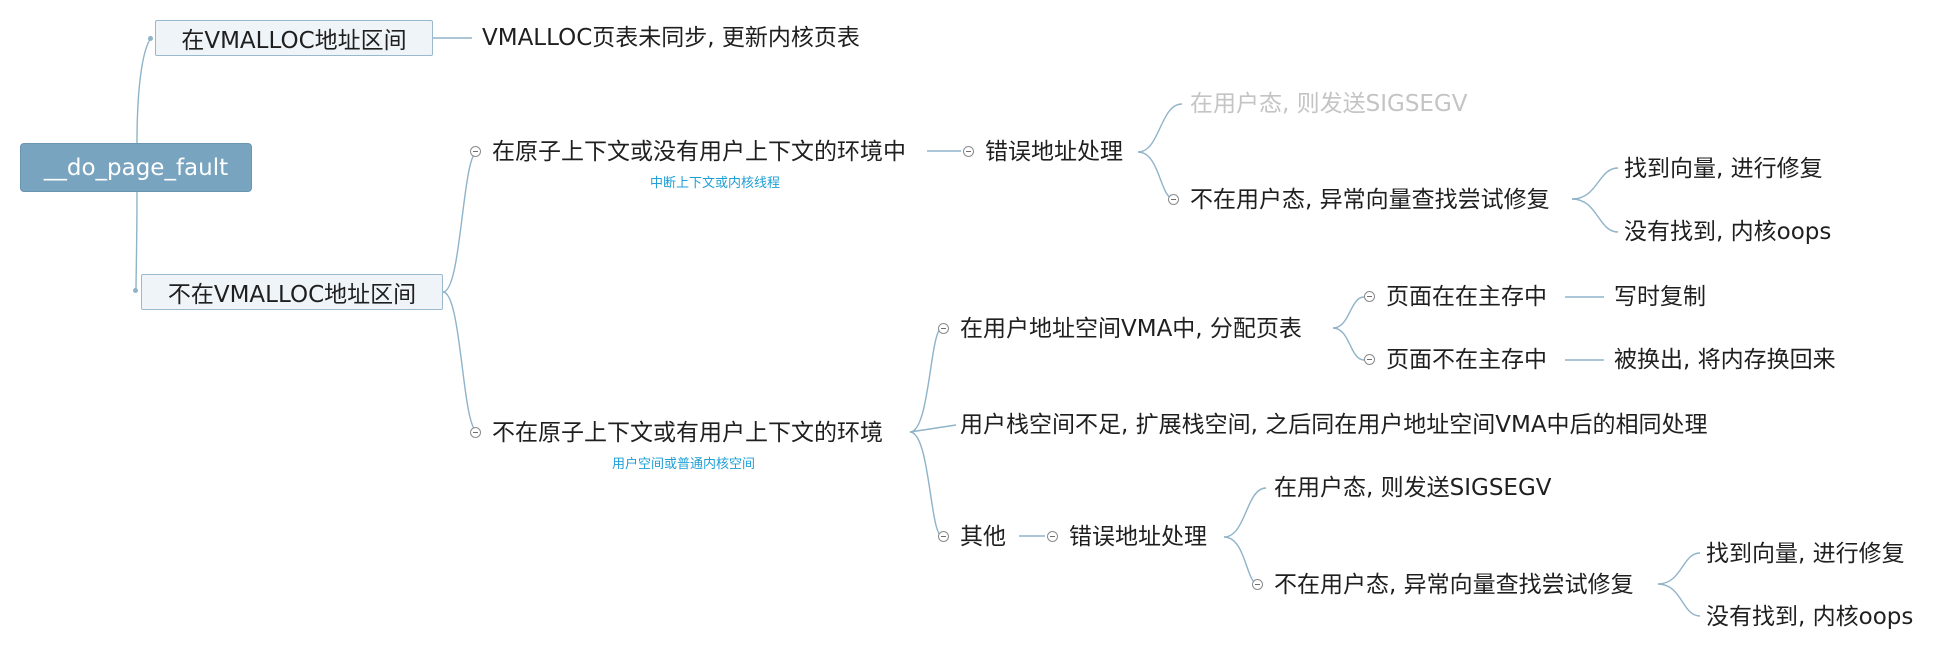 The width and height of the screenshot is (1950, 653). I want to click on edge-notuser-notfound, so click(1595, 215).